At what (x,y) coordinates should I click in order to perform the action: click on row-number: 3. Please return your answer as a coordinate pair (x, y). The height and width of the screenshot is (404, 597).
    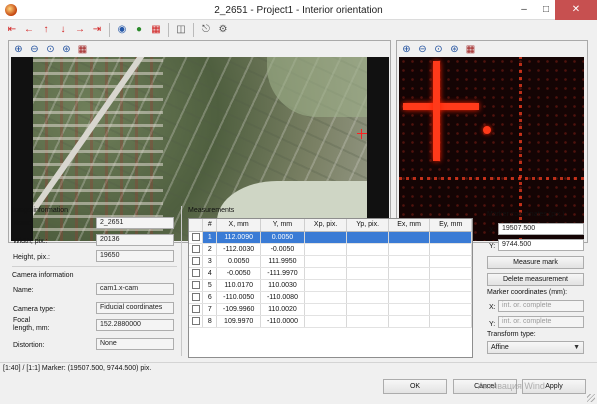
    Looking at the image, I should click on (210, 261).